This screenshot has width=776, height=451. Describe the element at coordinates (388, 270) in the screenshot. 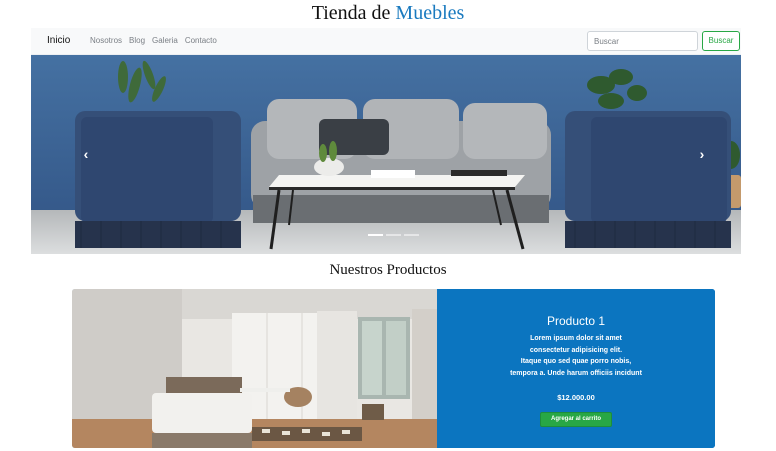

I see `products-section-title: Nuestros Productos` at that location.